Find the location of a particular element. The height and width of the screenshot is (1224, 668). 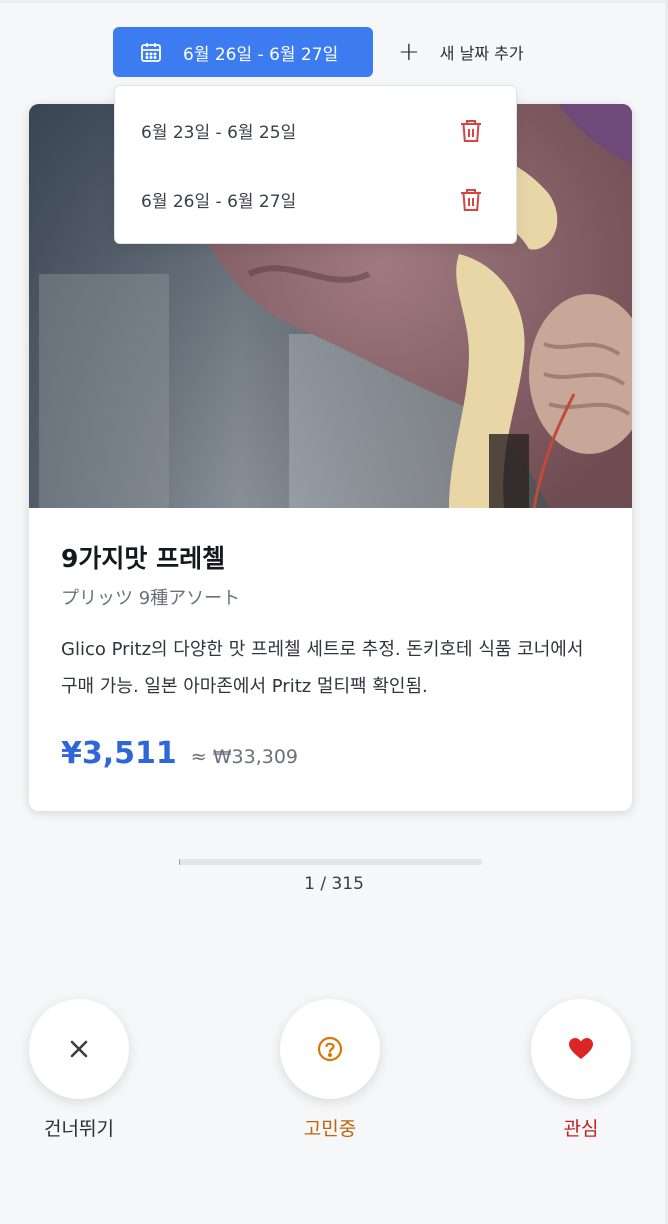

calendar-icon is located at coordinates (151, 52).